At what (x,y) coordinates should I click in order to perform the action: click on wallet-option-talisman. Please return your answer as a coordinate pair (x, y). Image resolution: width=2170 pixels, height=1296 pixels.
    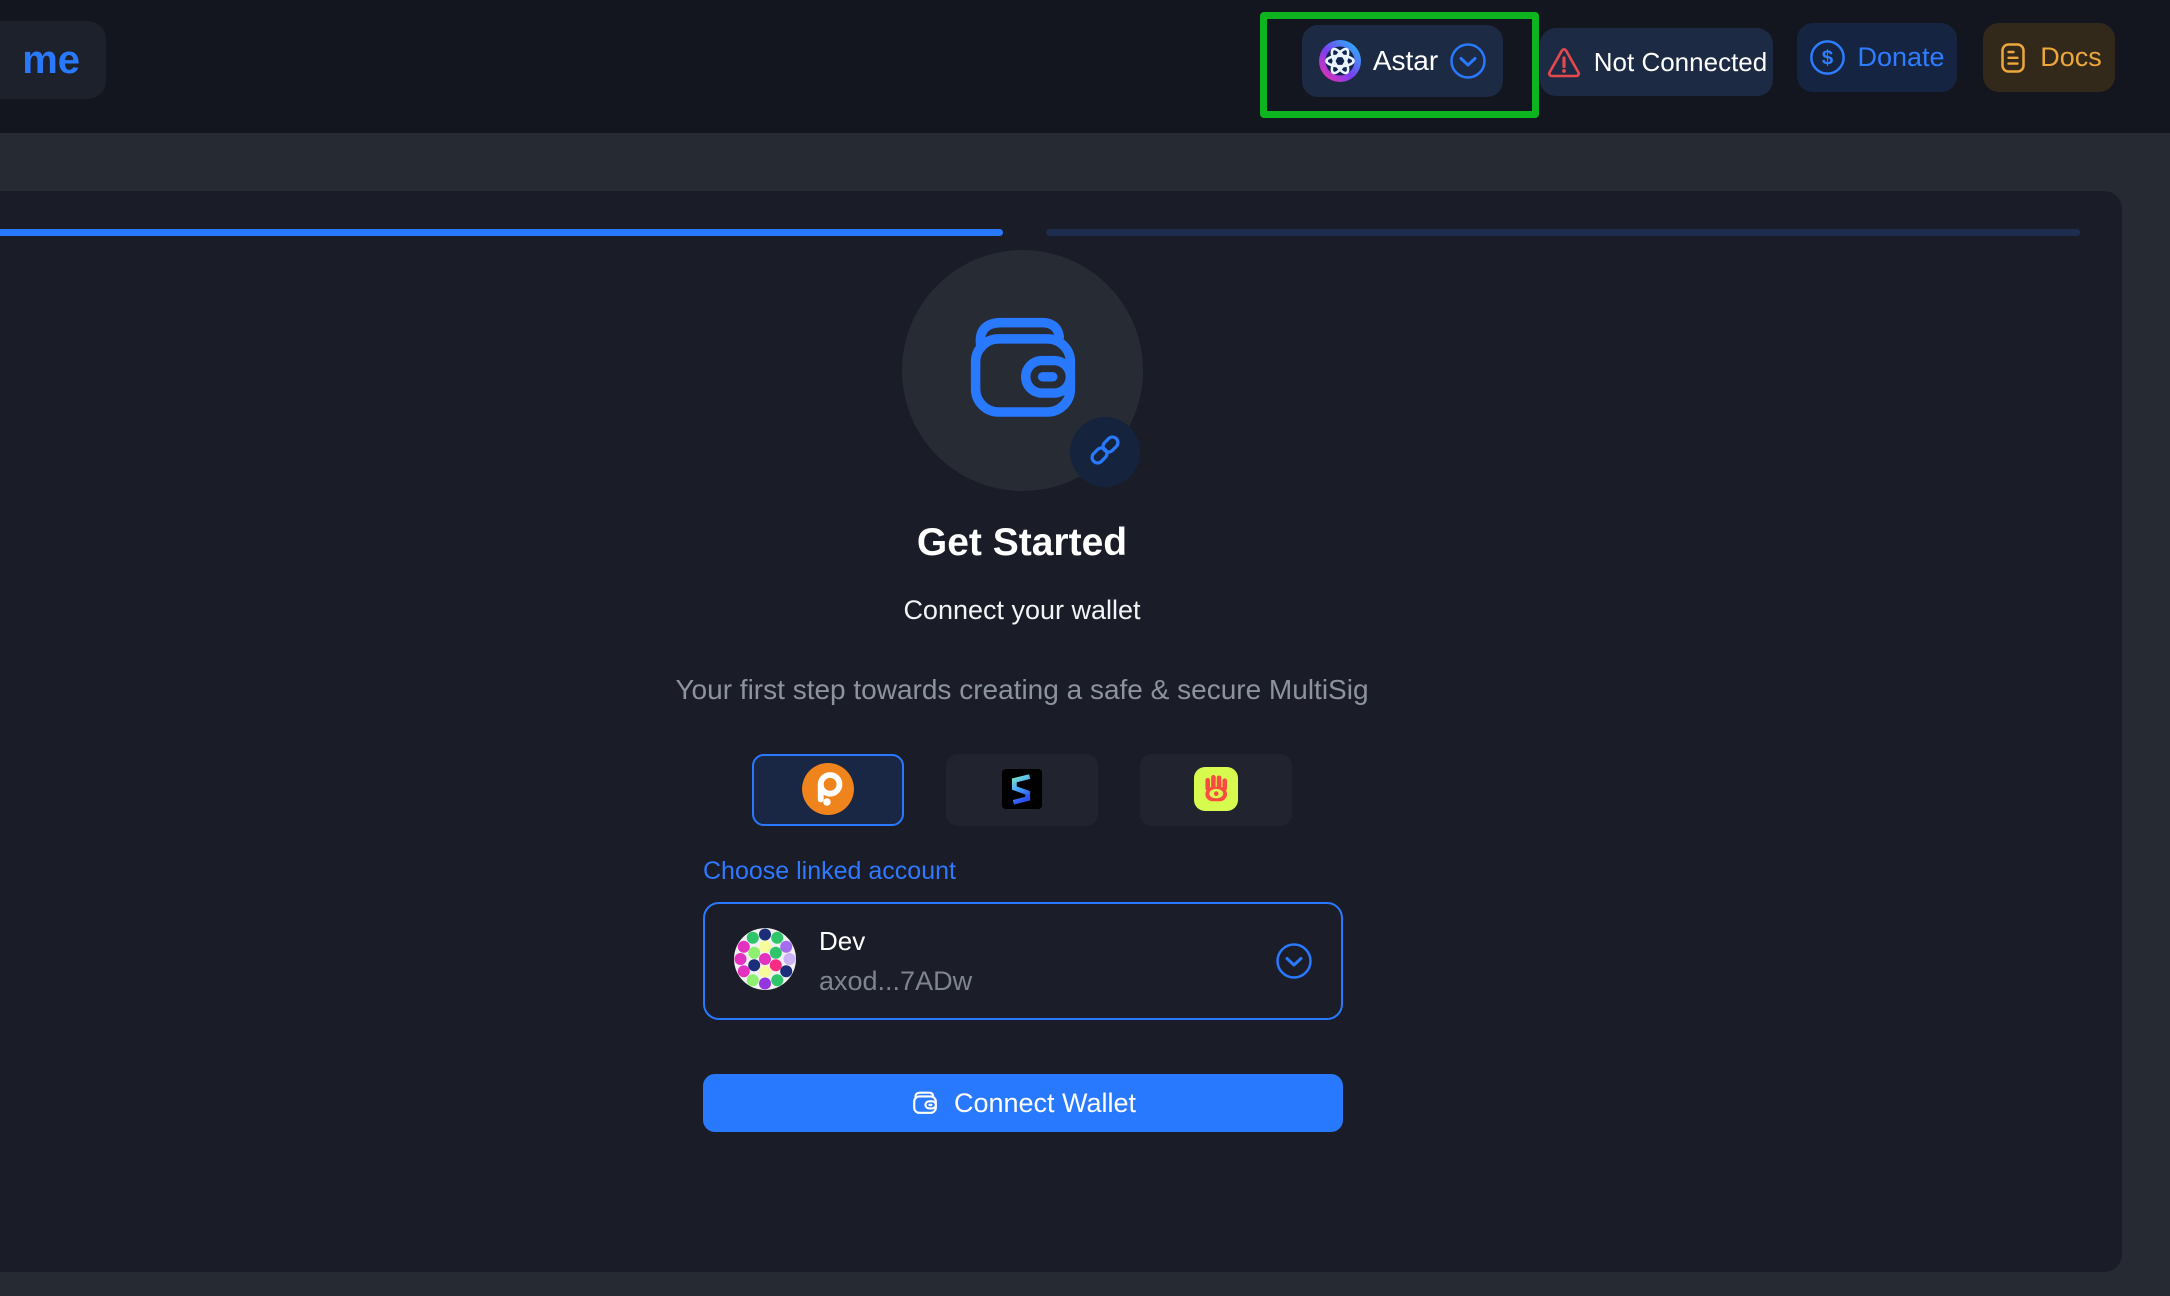
    Looking at the image, I should click on (1216, 790).